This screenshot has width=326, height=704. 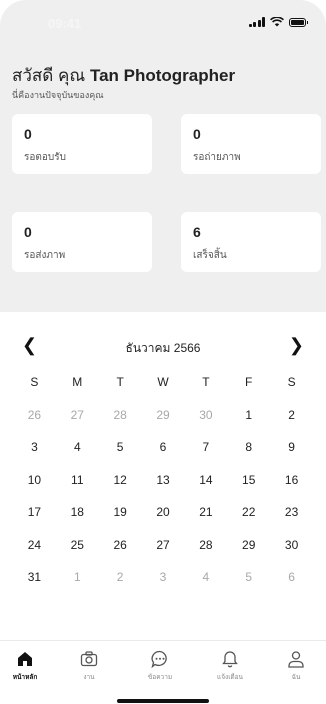 I want to click on calendar-day-outside-month: 30, so click(x=205, y=415).